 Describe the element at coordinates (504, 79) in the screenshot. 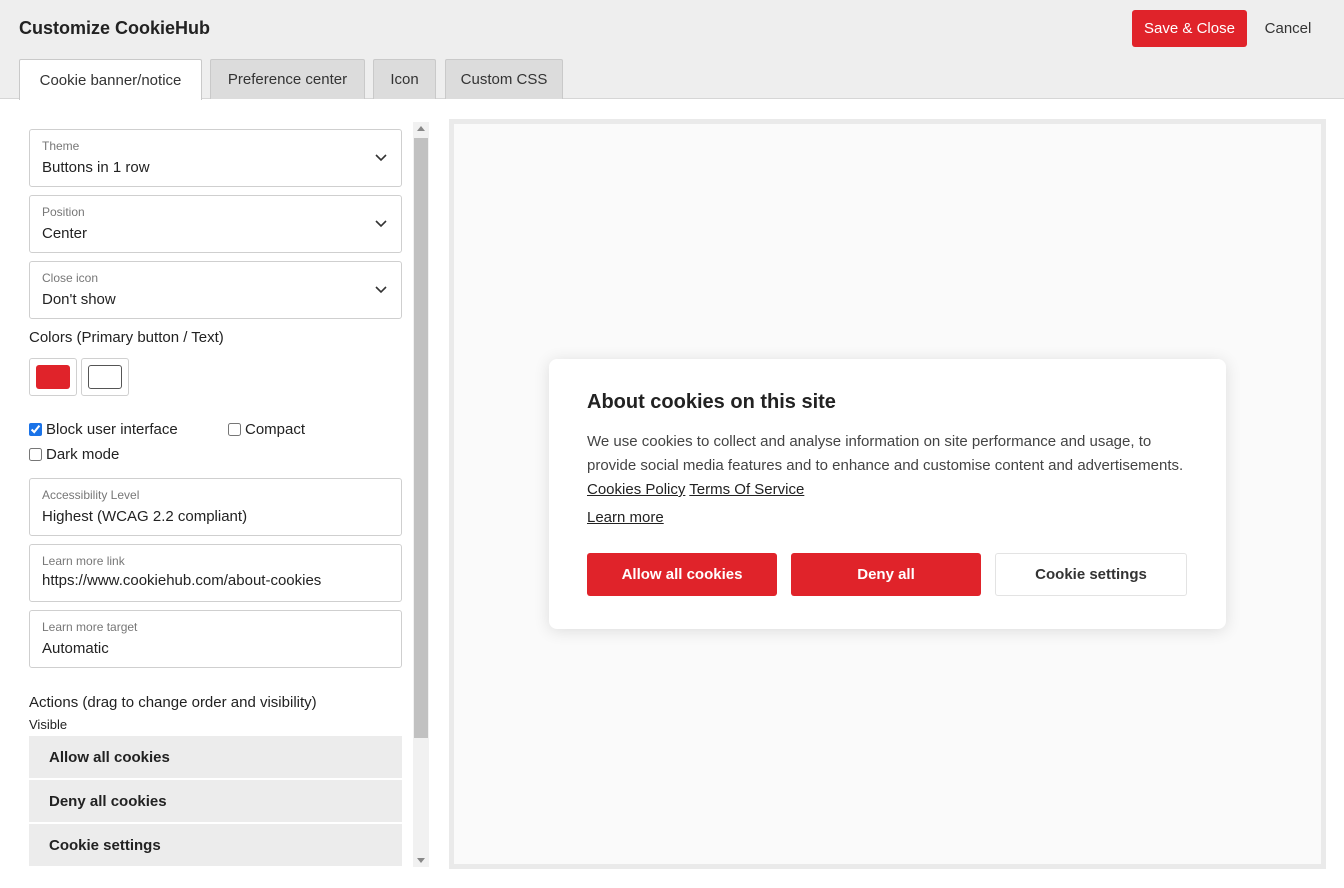

I see `tab-custom-css: Custom CSS` at that location.